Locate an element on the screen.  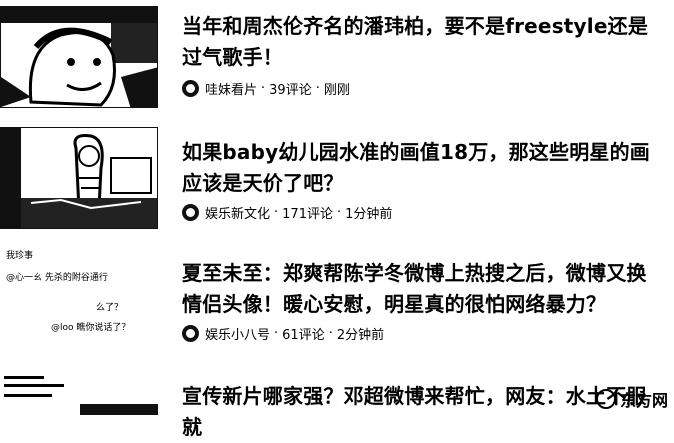
thumb-chat-text: 我珍事 @心一ㄠ 先杀的附谷通行 么了？ @loo 瞧你说话了？ is located at coordinates (68, 292).